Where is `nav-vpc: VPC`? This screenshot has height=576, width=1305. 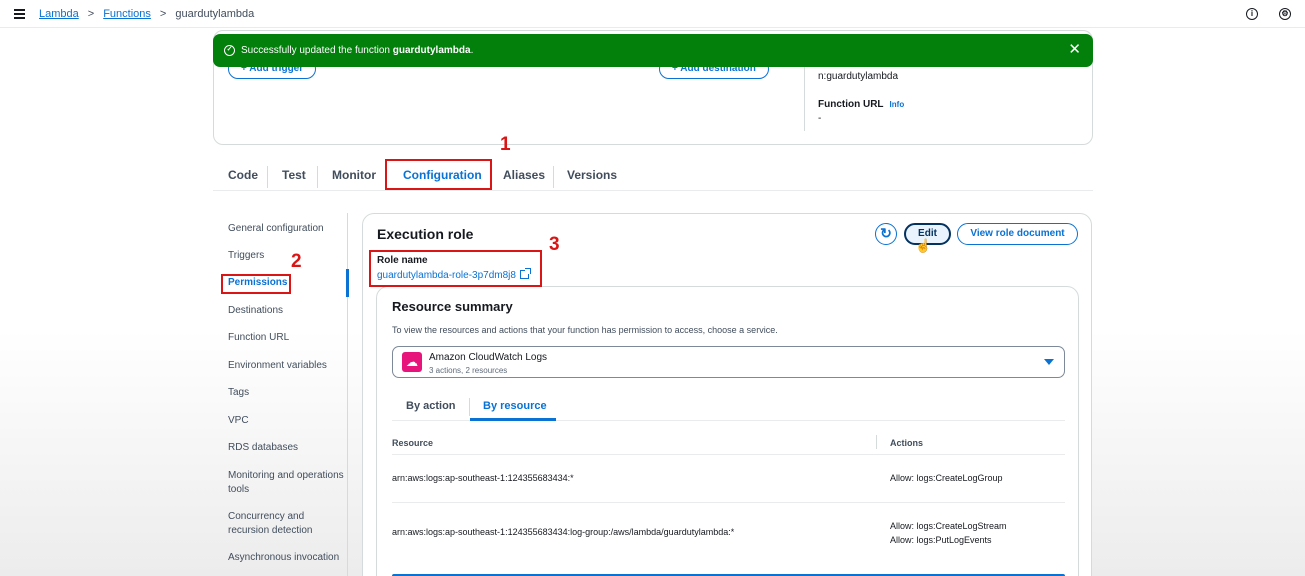
nav-vpc: VPC is located at coordinates (287, 421).